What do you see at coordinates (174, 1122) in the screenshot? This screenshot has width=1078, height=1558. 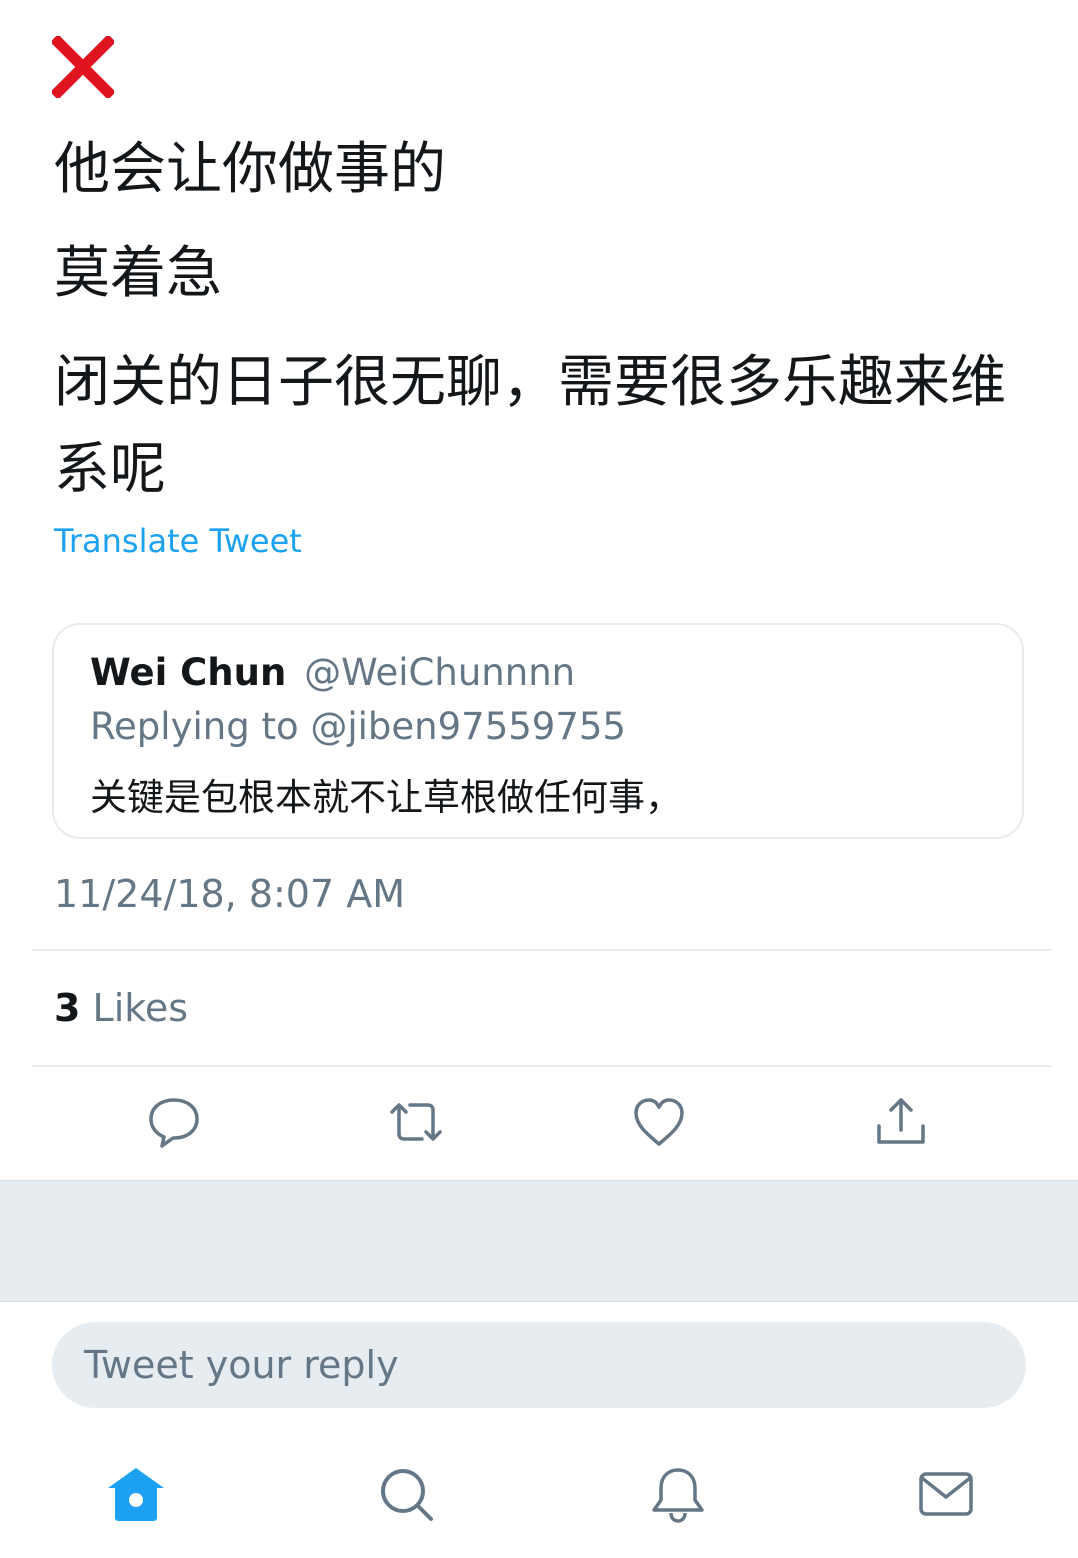 I see `reply-icon` at bounding box center [174, 1122].